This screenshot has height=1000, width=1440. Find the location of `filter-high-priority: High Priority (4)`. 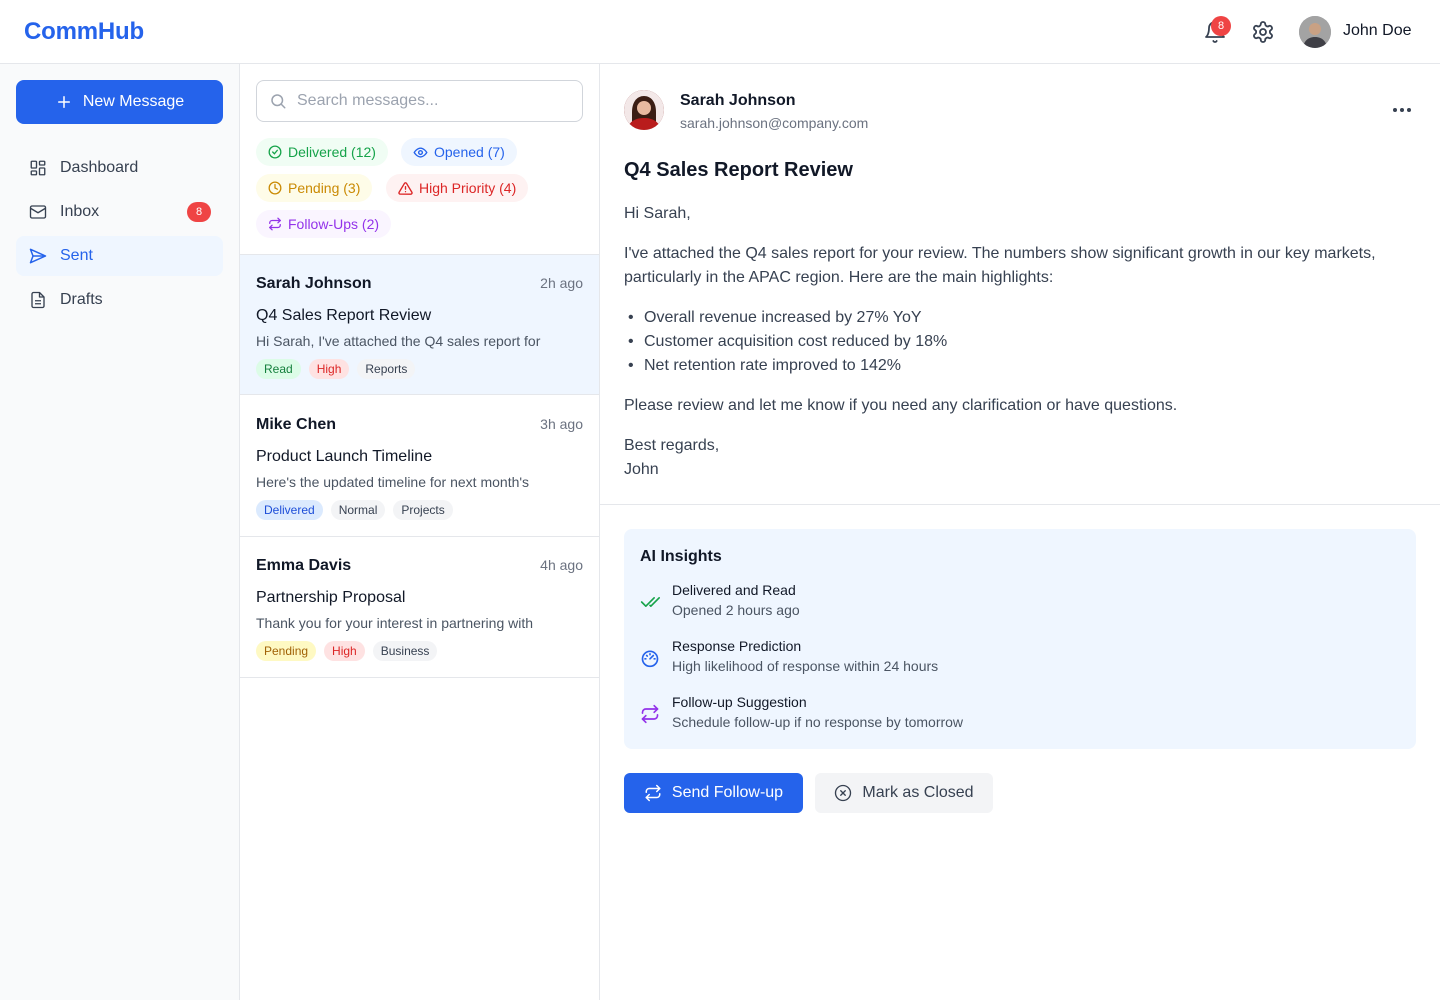

filter-high-priority: High Priority (4) is located at coordinates (457, 188).